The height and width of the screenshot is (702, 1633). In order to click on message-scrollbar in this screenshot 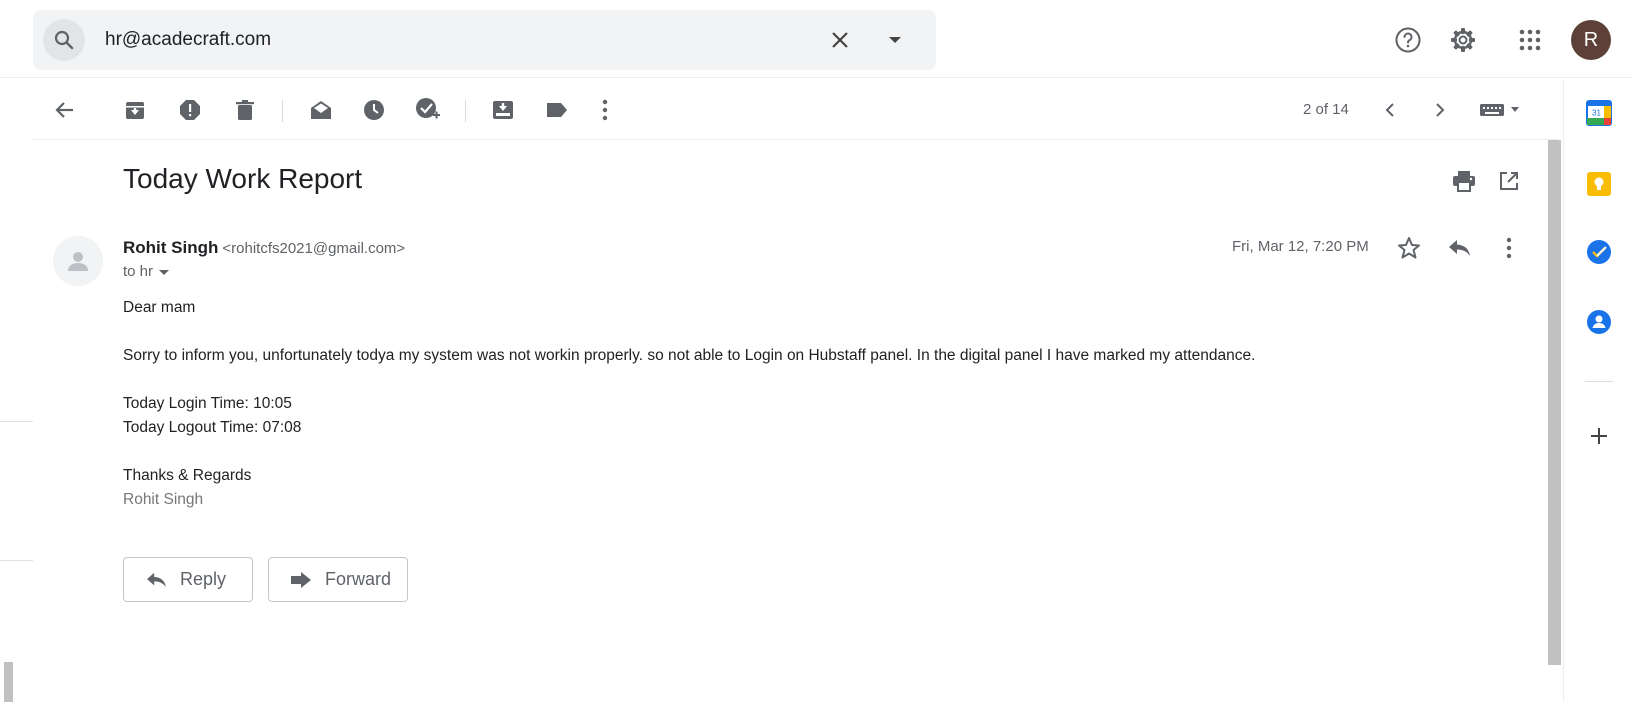, I will do `click(1554, 402)`.